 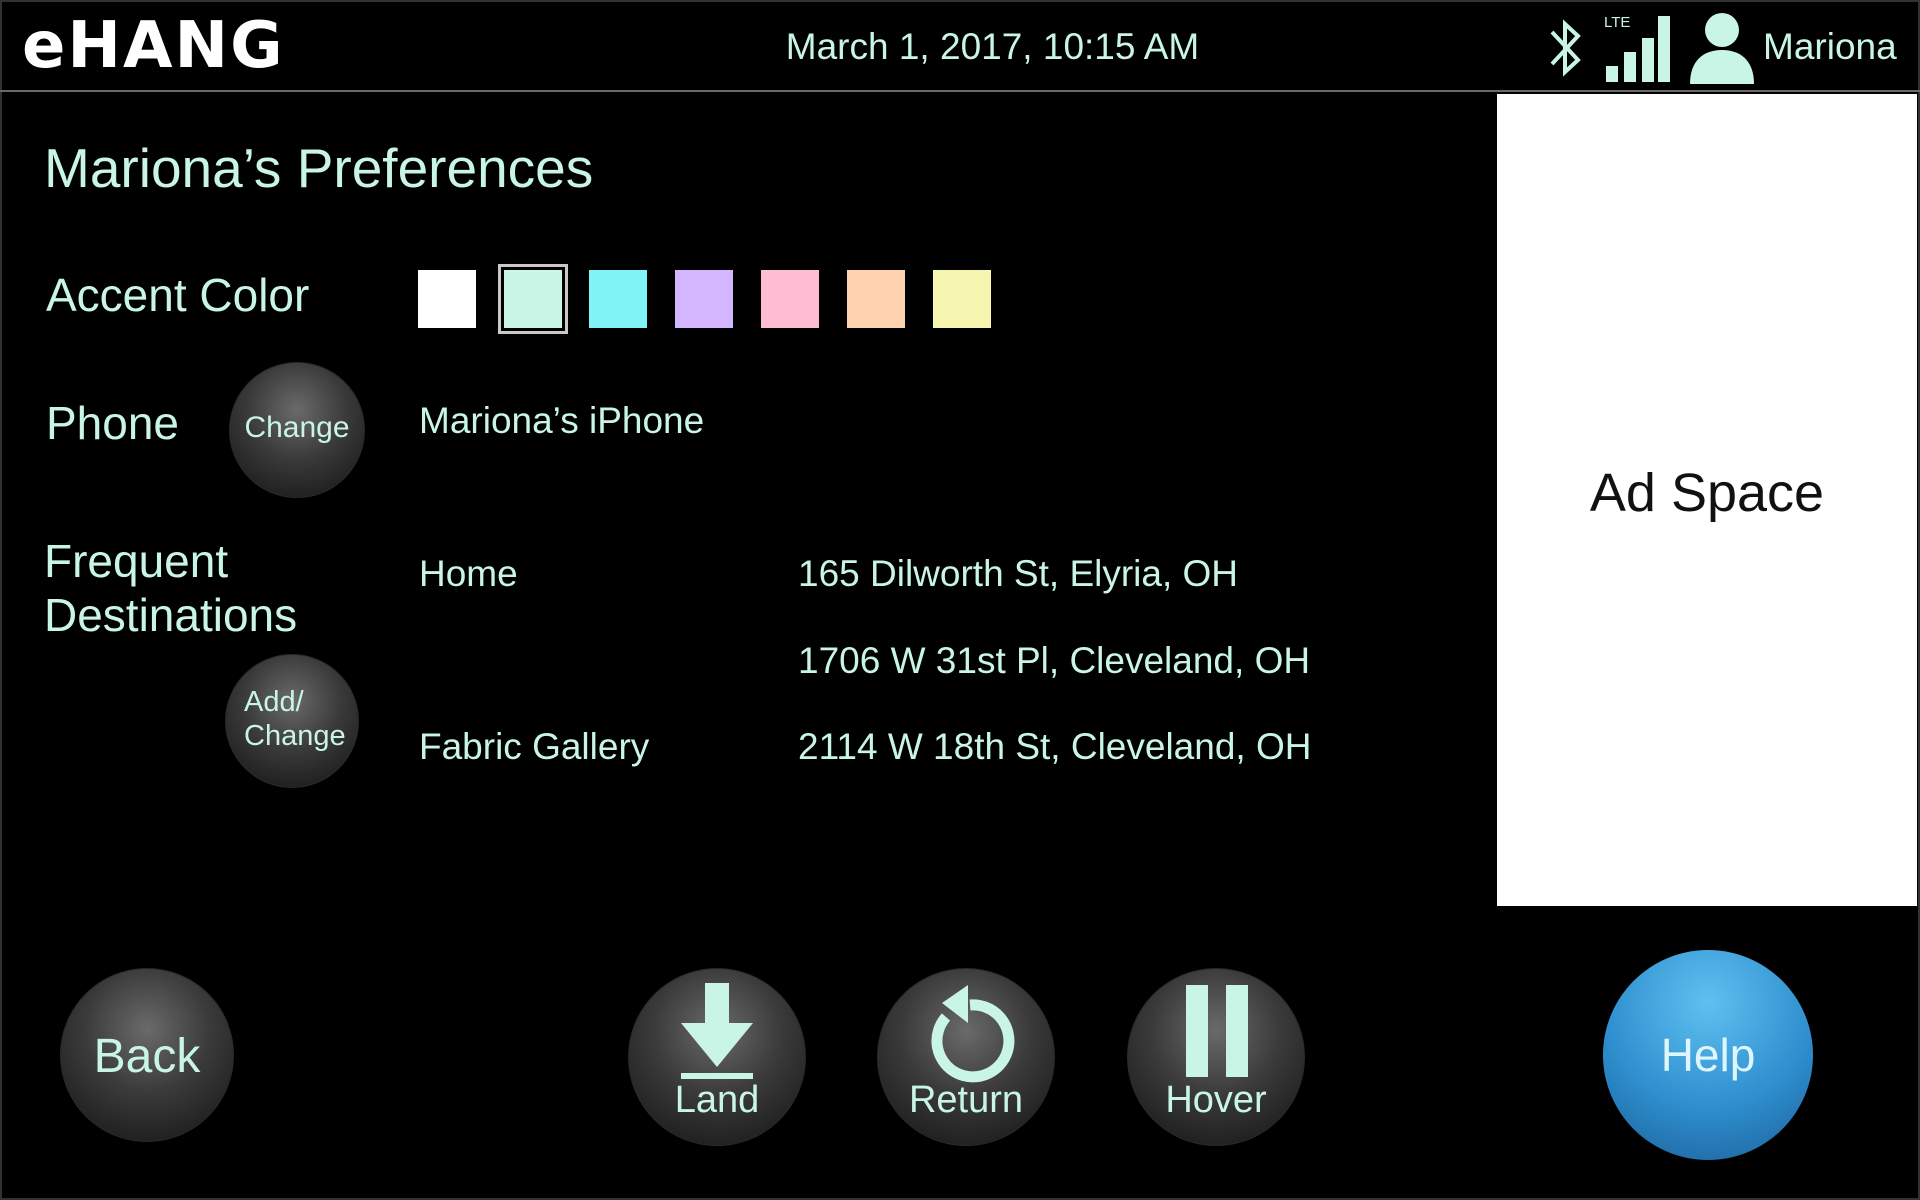 What do you see at coordinates (136, 561) in the screenshot?
I see `frequent-label-line1: Frequent` at bounding box center [136, 561].